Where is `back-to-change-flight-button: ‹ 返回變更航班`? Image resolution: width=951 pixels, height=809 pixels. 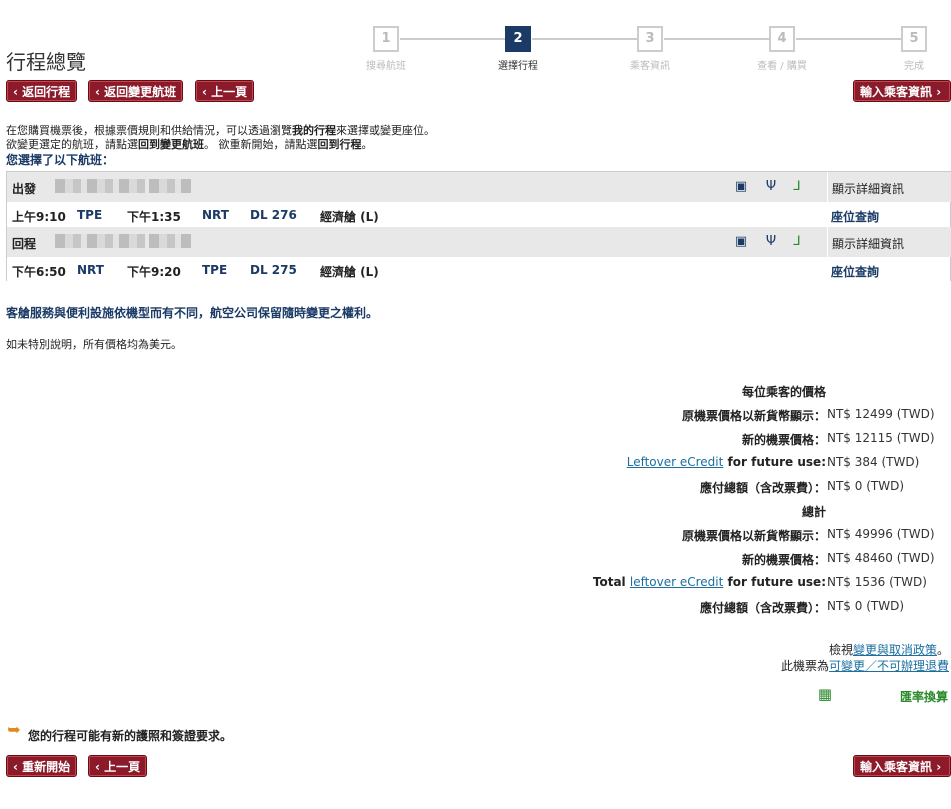 back-to-change-flight-button: ‹ 返回變更航班 is located at coordinates (136, 91).